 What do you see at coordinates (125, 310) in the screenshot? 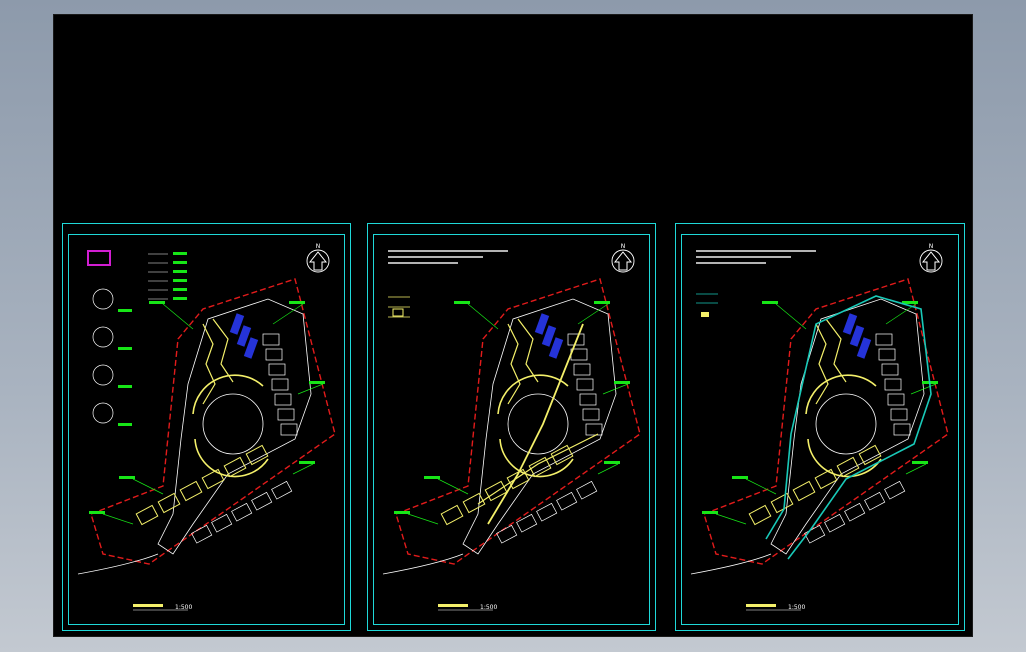
I see `legend-detail-label` at bounding box center [125, 310].